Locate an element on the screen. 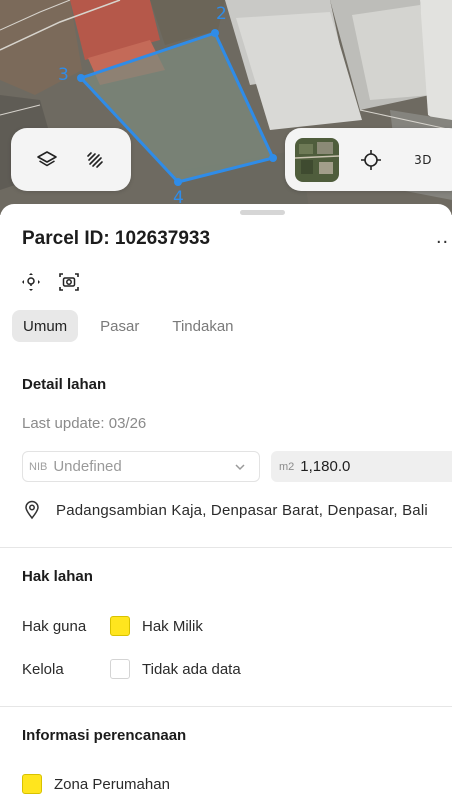  page-title: Parcel ID: 102637933 is located at coordinates (116, 238).